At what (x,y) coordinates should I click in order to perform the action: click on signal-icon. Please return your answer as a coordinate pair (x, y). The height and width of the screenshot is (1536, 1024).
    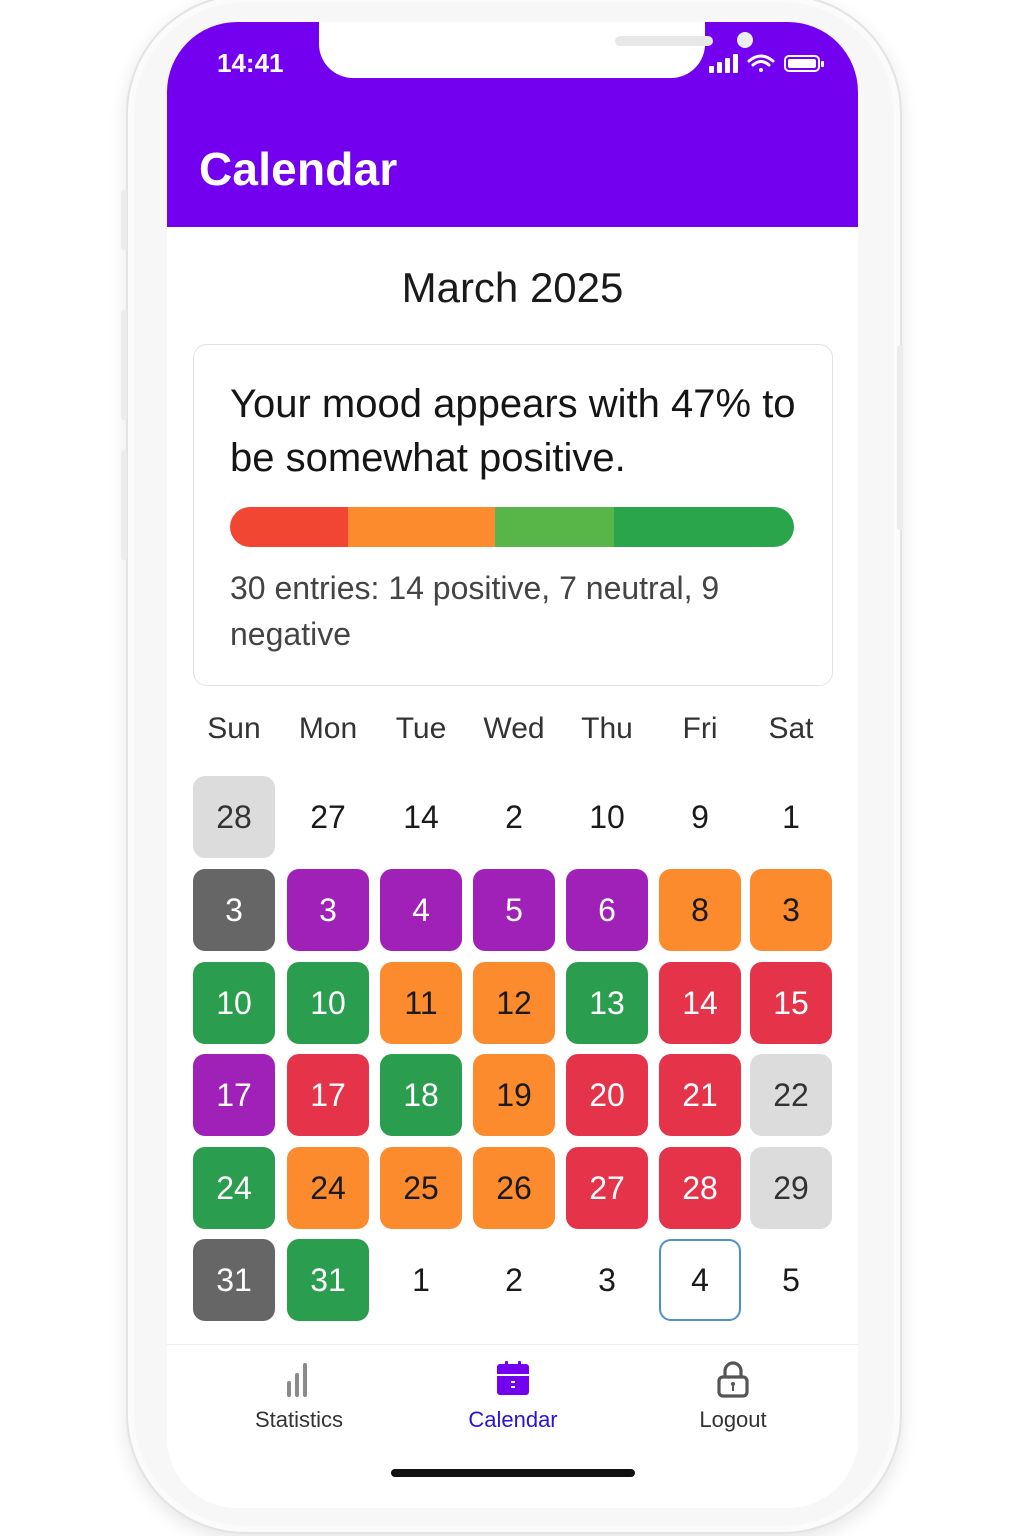
    Looking at the image, I should click on (723, 63).